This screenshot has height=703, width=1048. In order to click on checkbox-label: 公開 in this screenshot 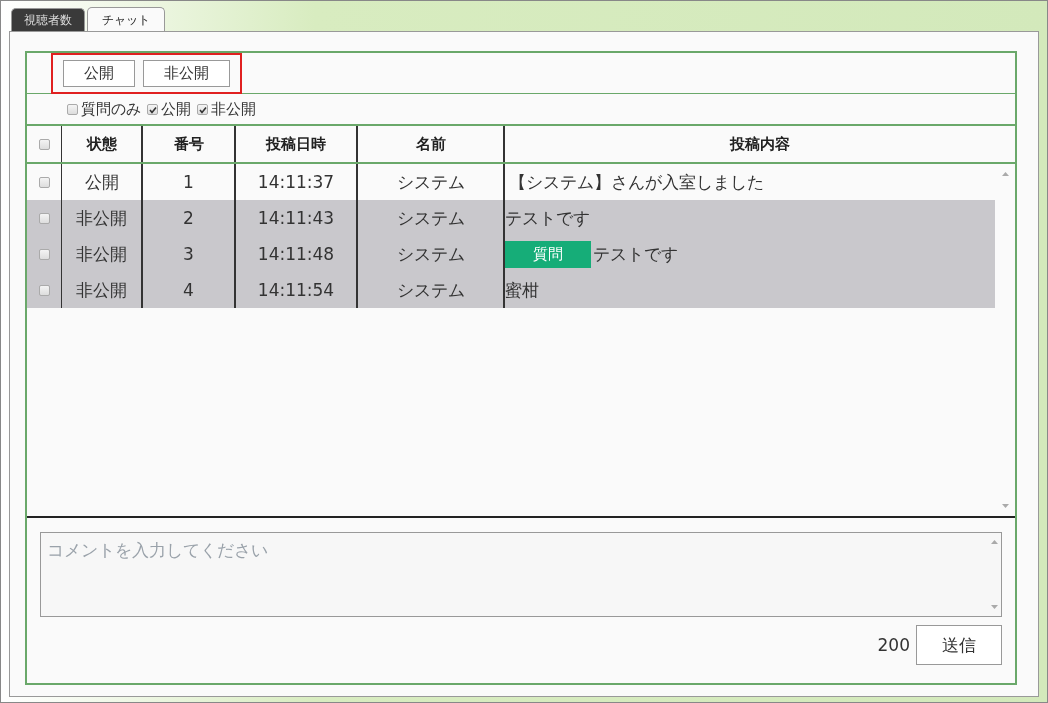, I will do `click(176, 109)`.